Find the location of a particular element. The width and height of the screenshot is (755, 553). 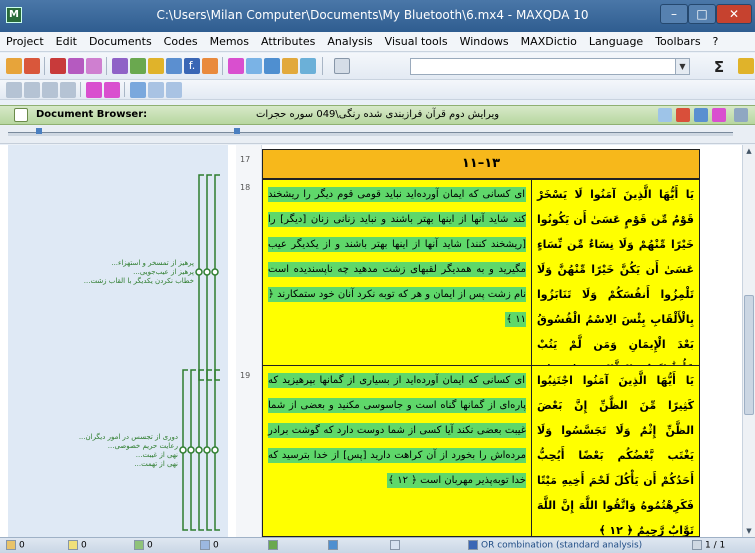

grid-icon is located at coordinates (138, 90).